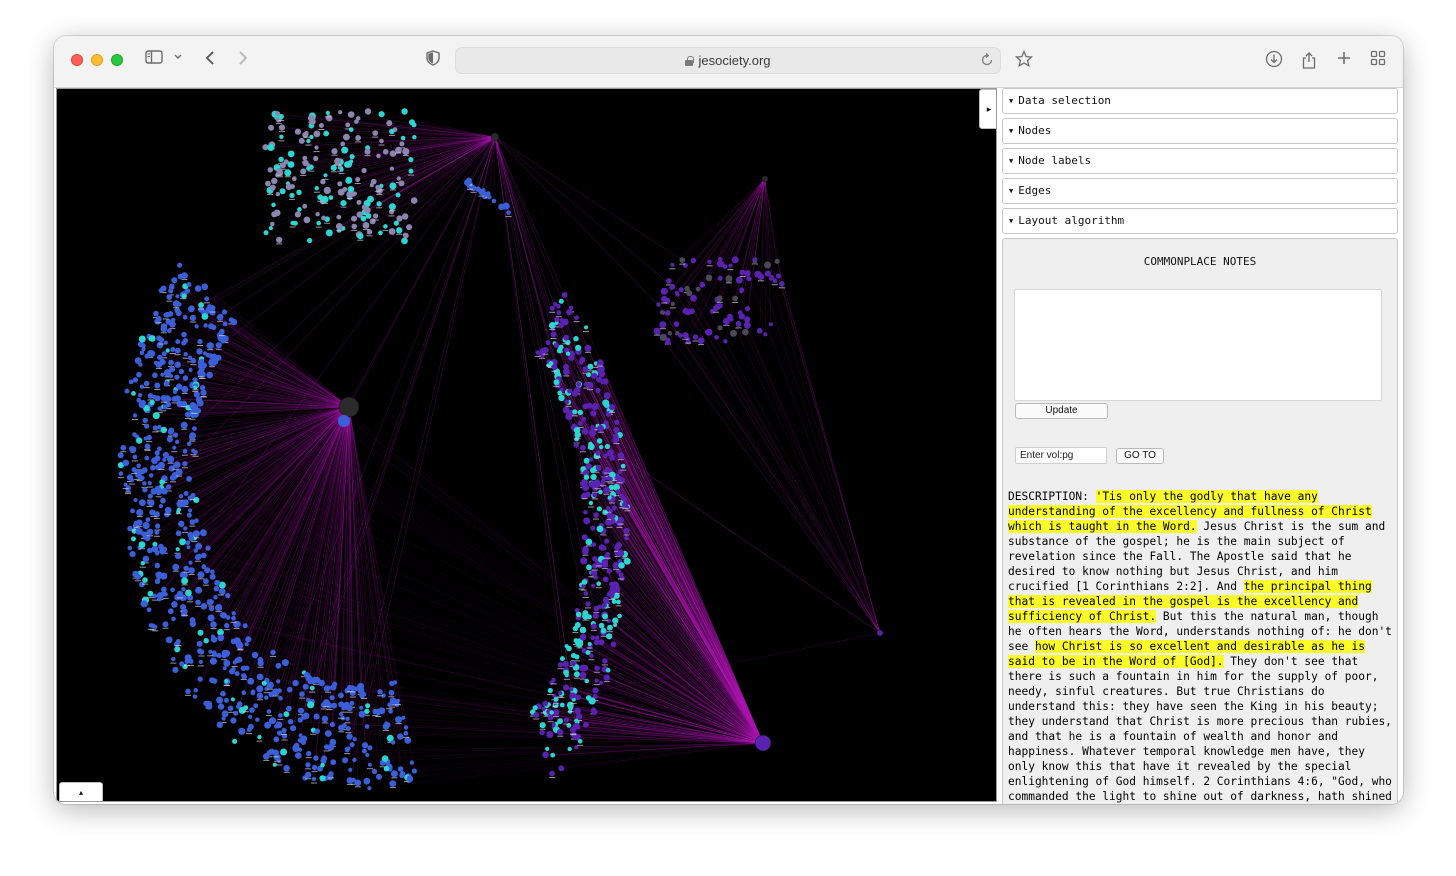  Describe the element at coordinates (1140, 456) in the screenshot. I see `goto-button: GO TO` at that location.